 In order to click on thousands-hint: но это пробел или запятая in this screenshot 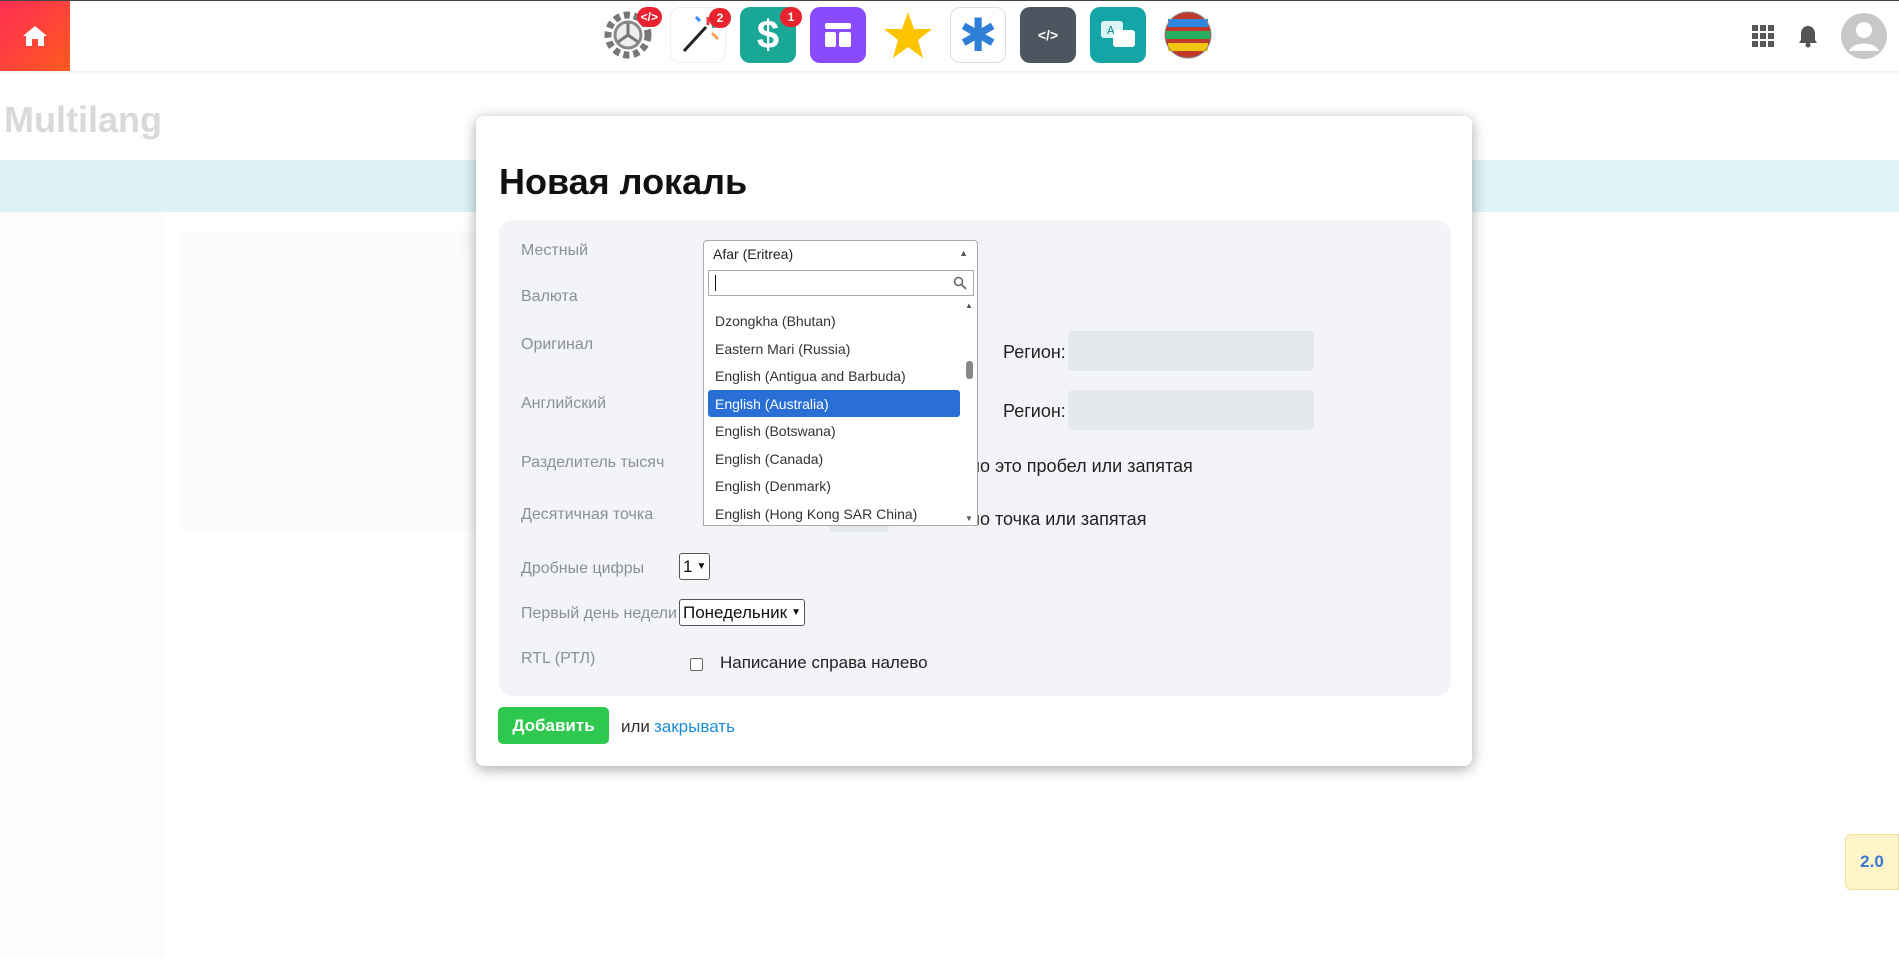, I will do `click(1081, 466)`.